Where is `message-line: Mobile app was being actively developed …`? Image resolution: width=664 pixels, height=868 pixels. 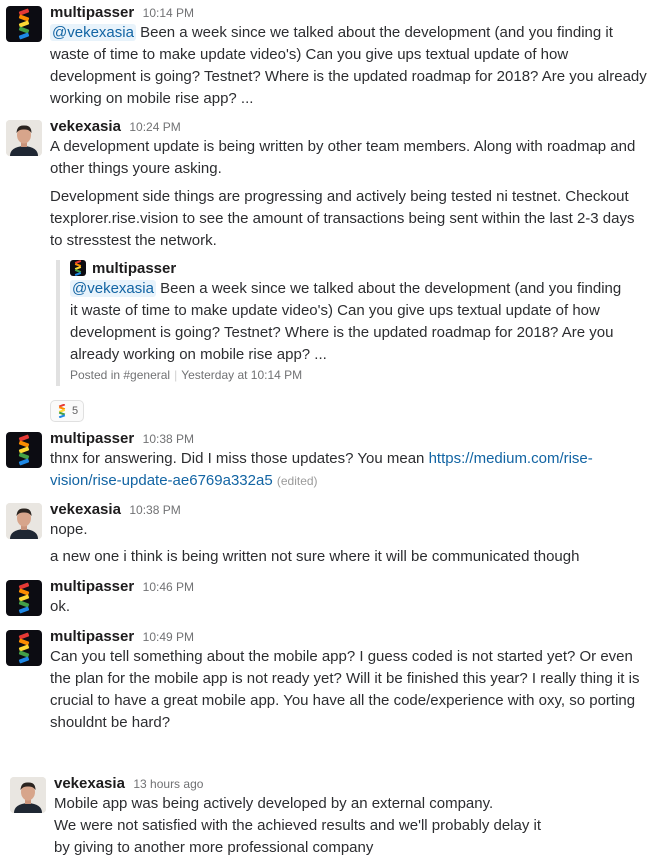
message-line: Mobile app was being actively developed … is located at coordinates (274, 803).